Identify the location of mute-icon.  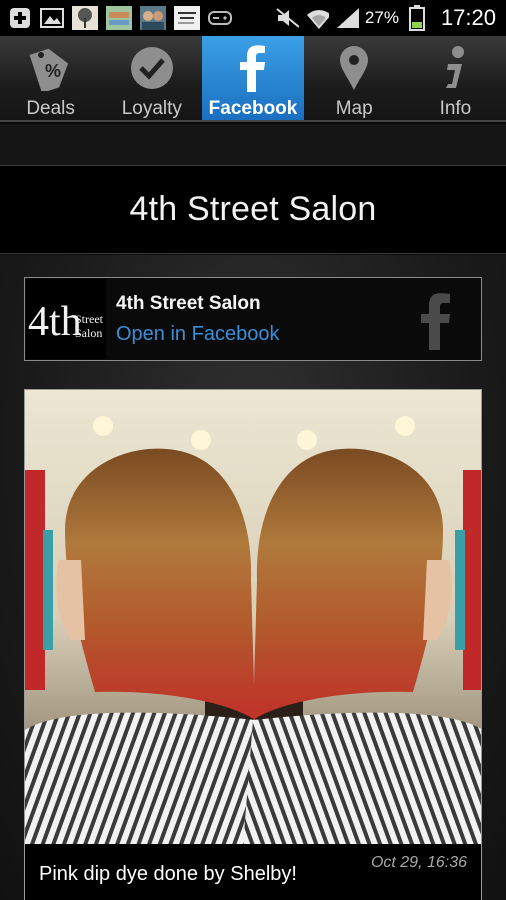
(287, 18).